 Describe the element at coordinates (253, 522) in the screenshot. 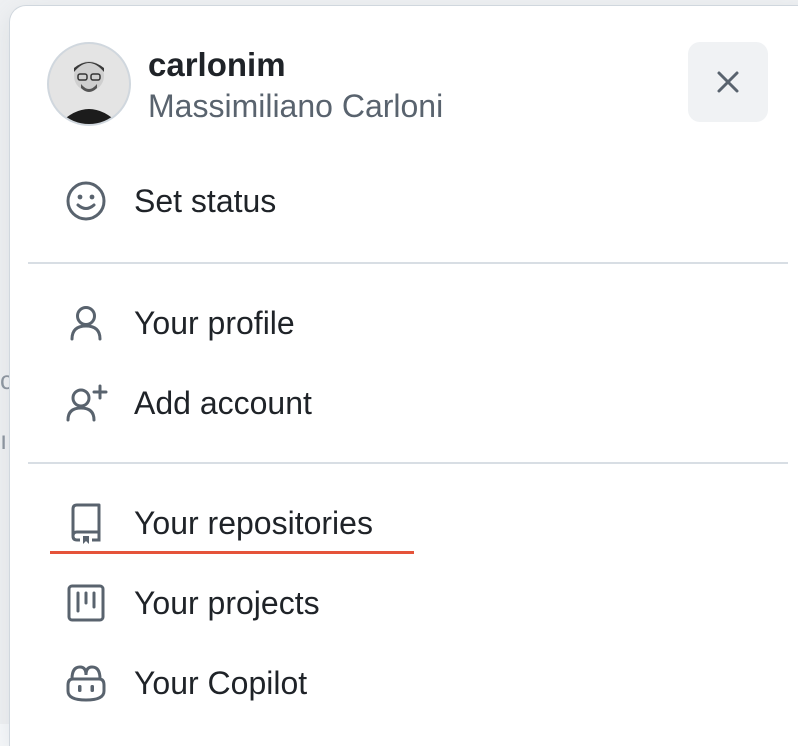

I see `menu-item-label: Your repositories` at that location.